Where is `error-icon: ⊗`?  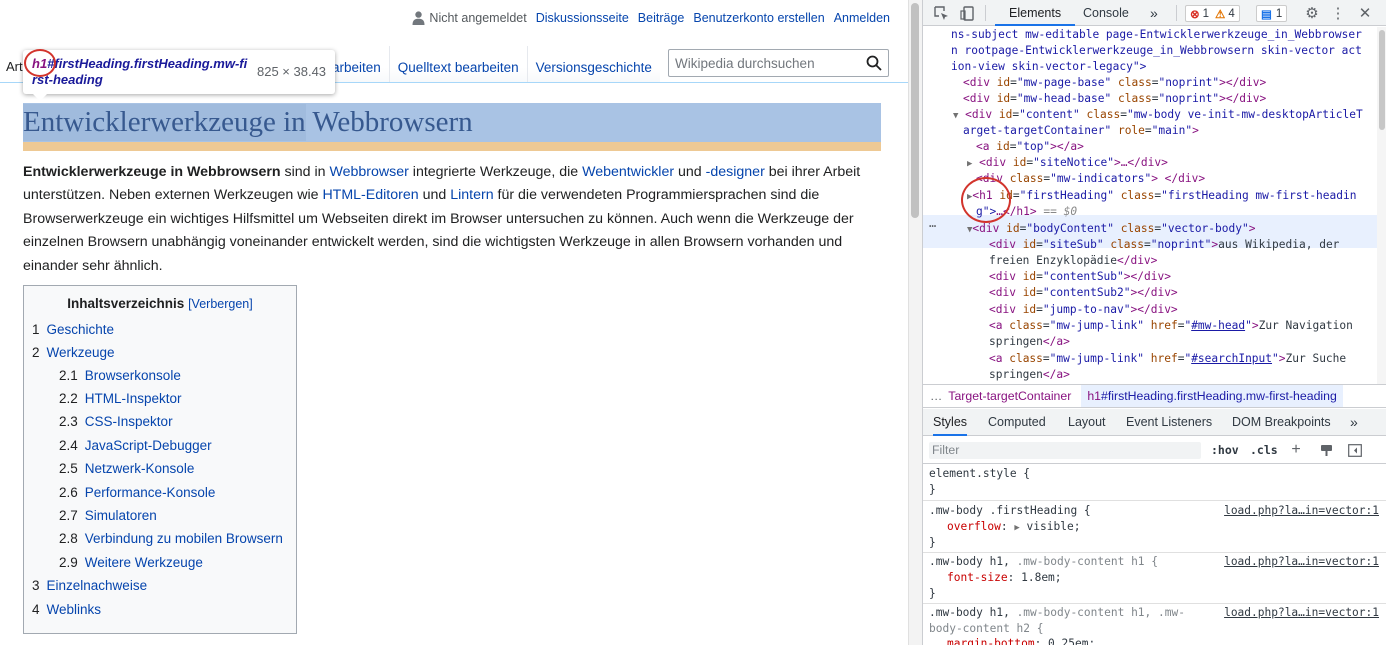
error-icon: ⊗ is located at coordinates (1195, 14).